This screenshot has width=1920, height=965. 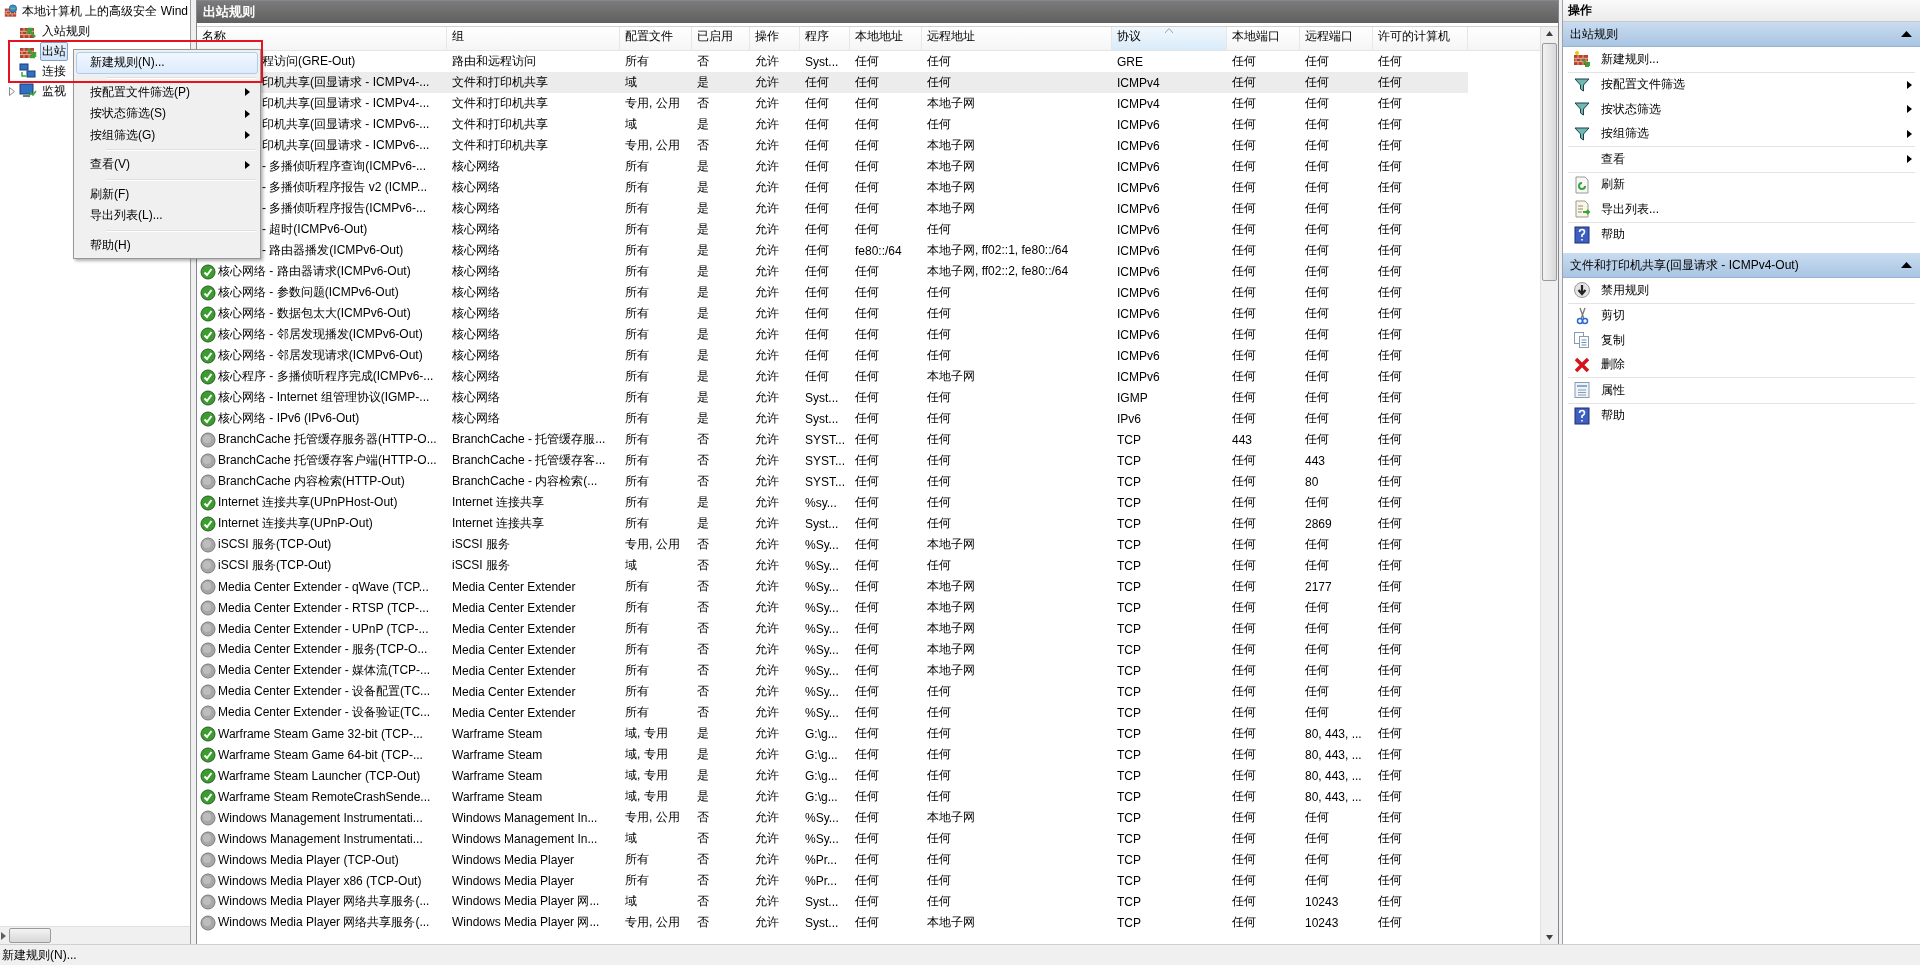 What do you see at coordinates (95, 935) in the screenshot?
I see `horizontal-scrollbar` at bounding box center [95, 935].